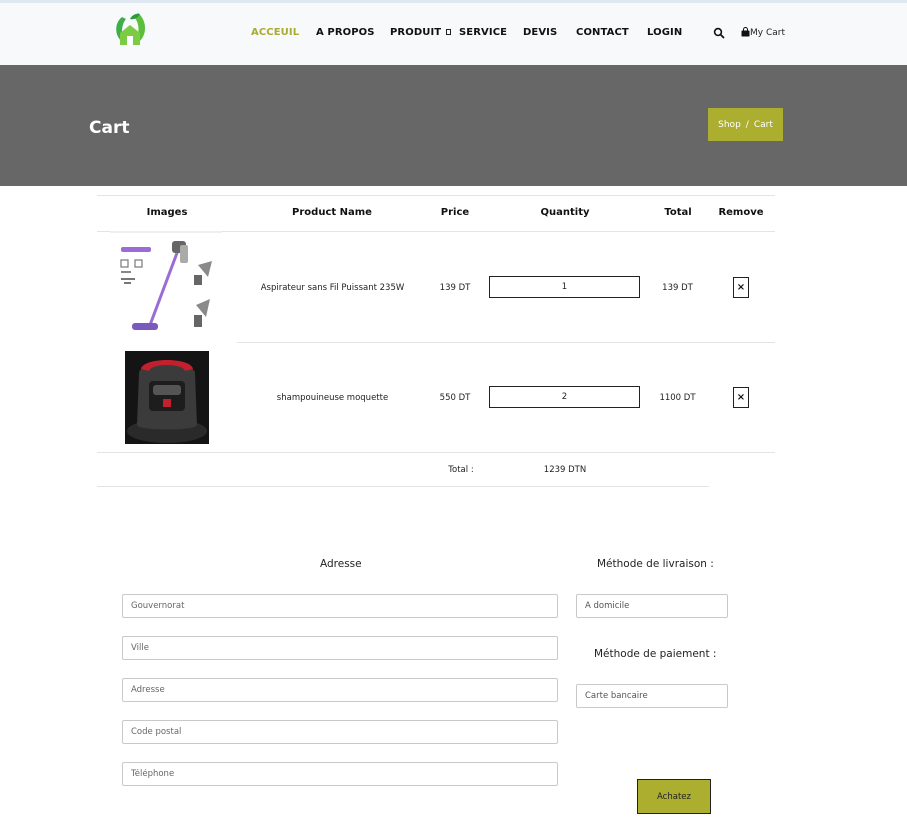  Describe the element at coordinates (655, 564) in the screenshot. I see `delivery-method-title: Méthode de livraison :` at that location.